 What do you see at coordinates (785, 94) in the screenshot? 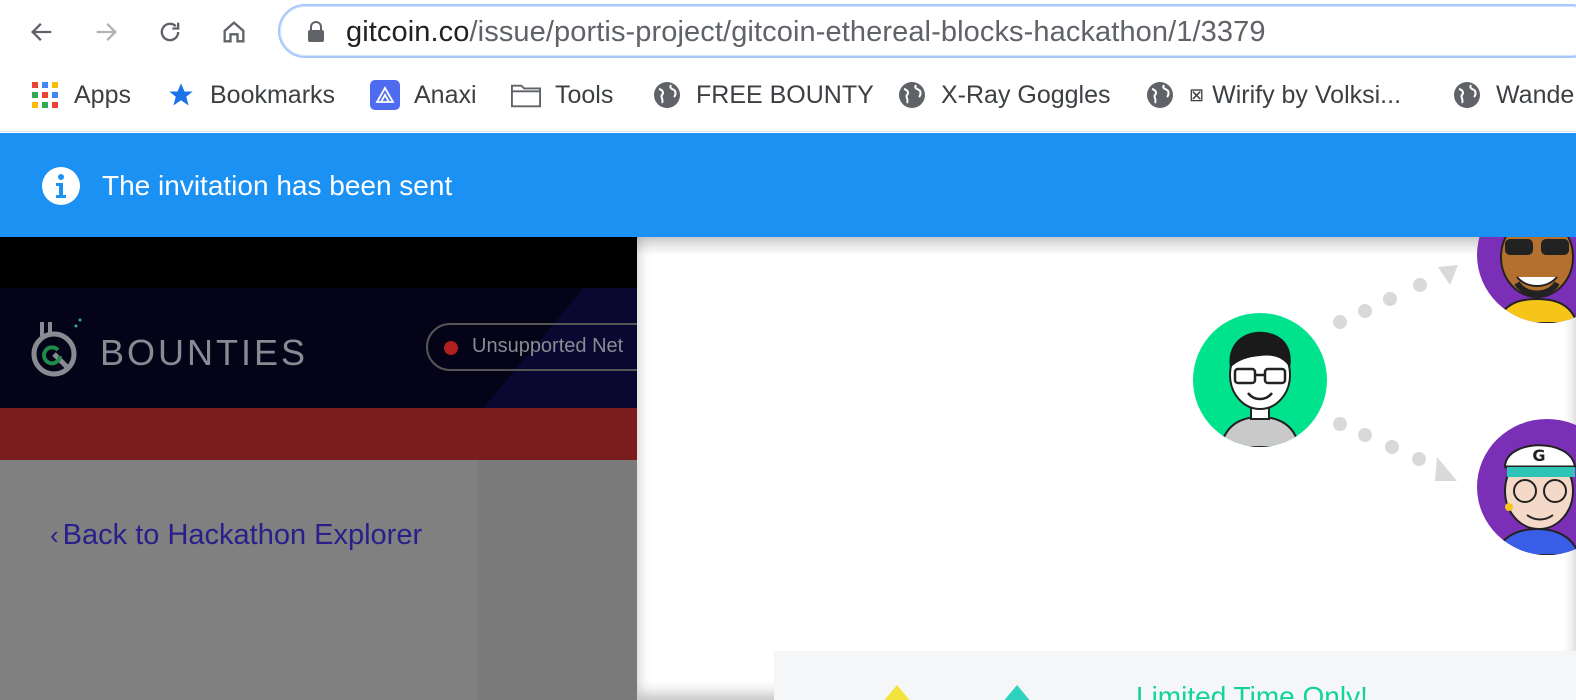
I see `bookmark-label: FREE BOUNTY` at bounding box center [785, 94].